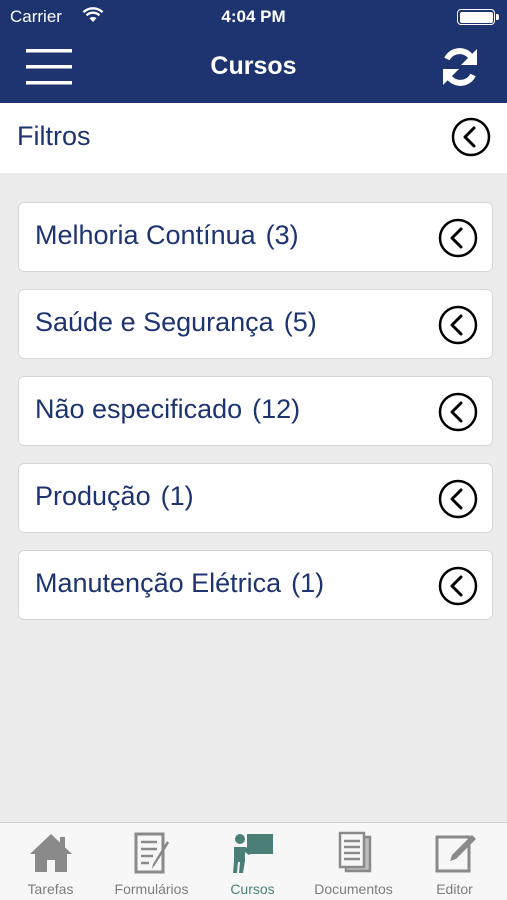 Image resolution: width=507 pixels, height=900 pixels. I want to click on list-item: Produção (1), so click(255, 498).